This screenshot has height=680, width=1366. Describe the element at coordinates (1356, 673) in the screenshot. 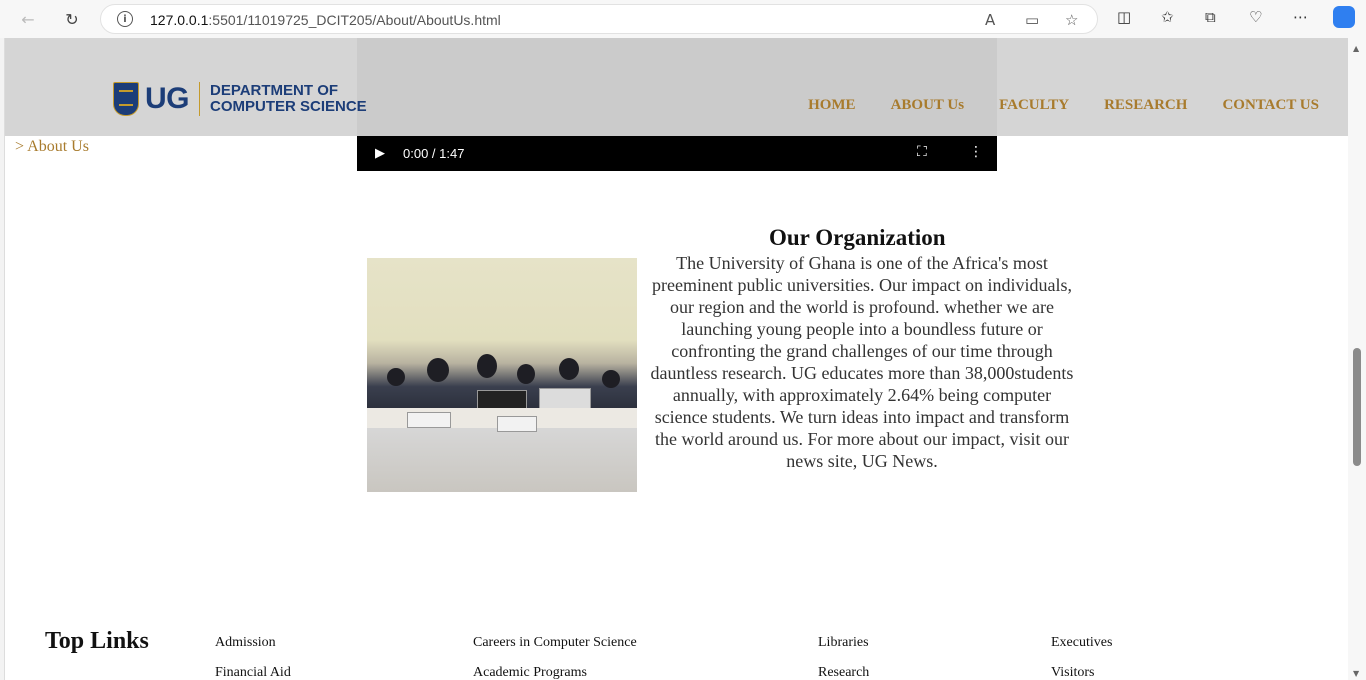

I see `scroll-down-arrow-icon: ▼` at that location.